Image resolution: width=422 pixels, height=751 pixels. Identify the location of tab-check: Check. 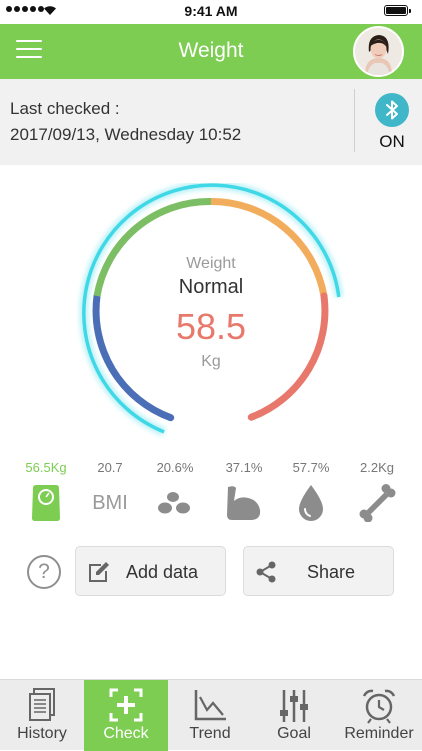
(126, 715).